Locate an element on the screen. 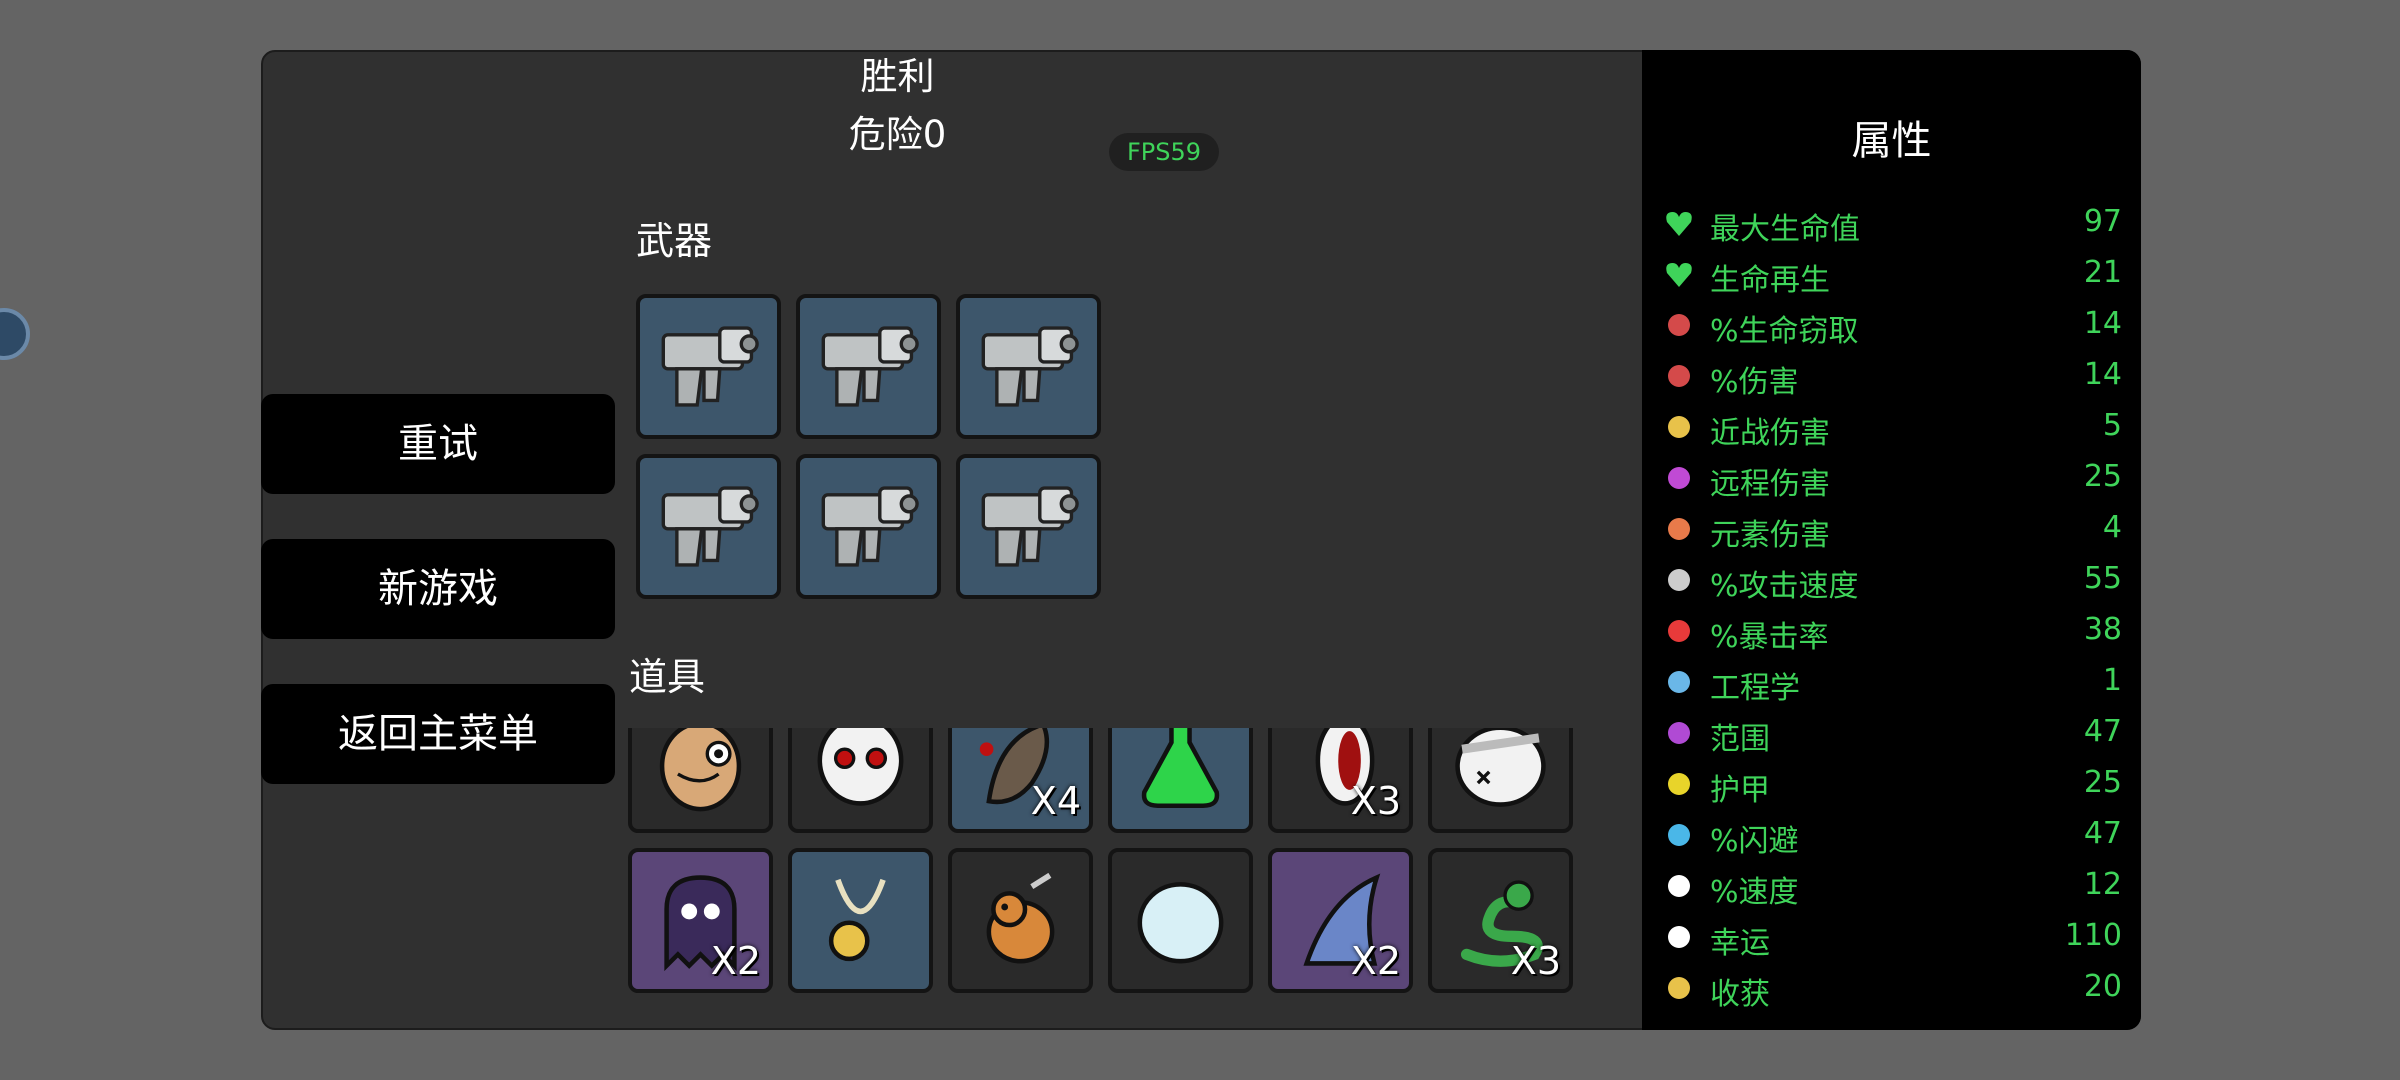  fps-counter: FPS59 is located at coordinates (1164, 152).